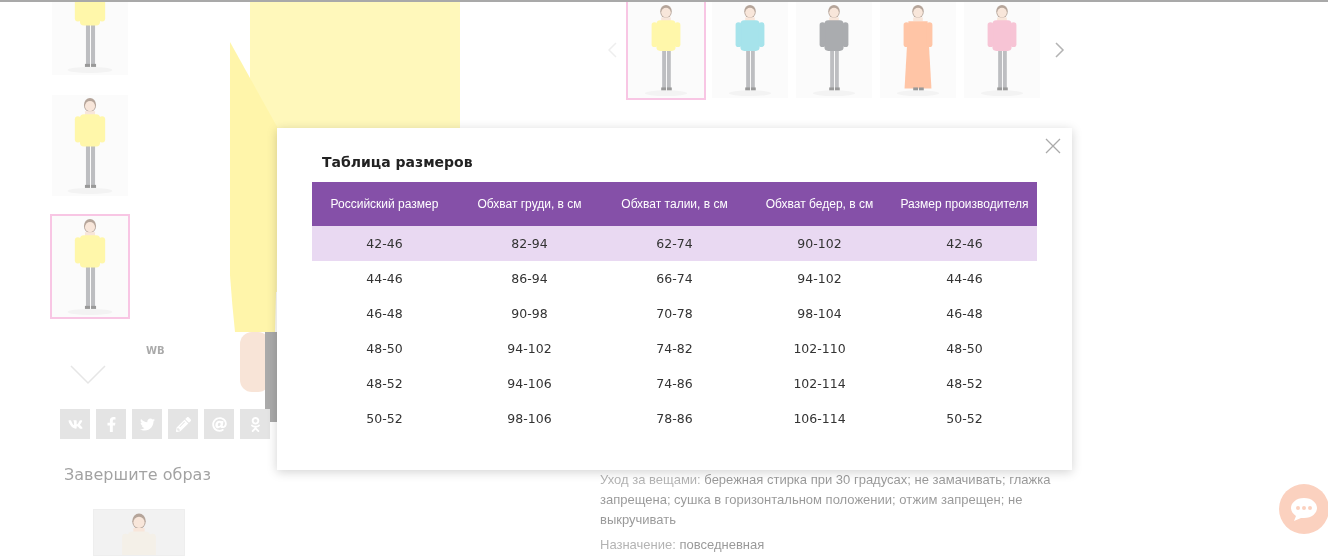 The image size is (1328, 556). I want to click on chat-button, so click(1303, 509).